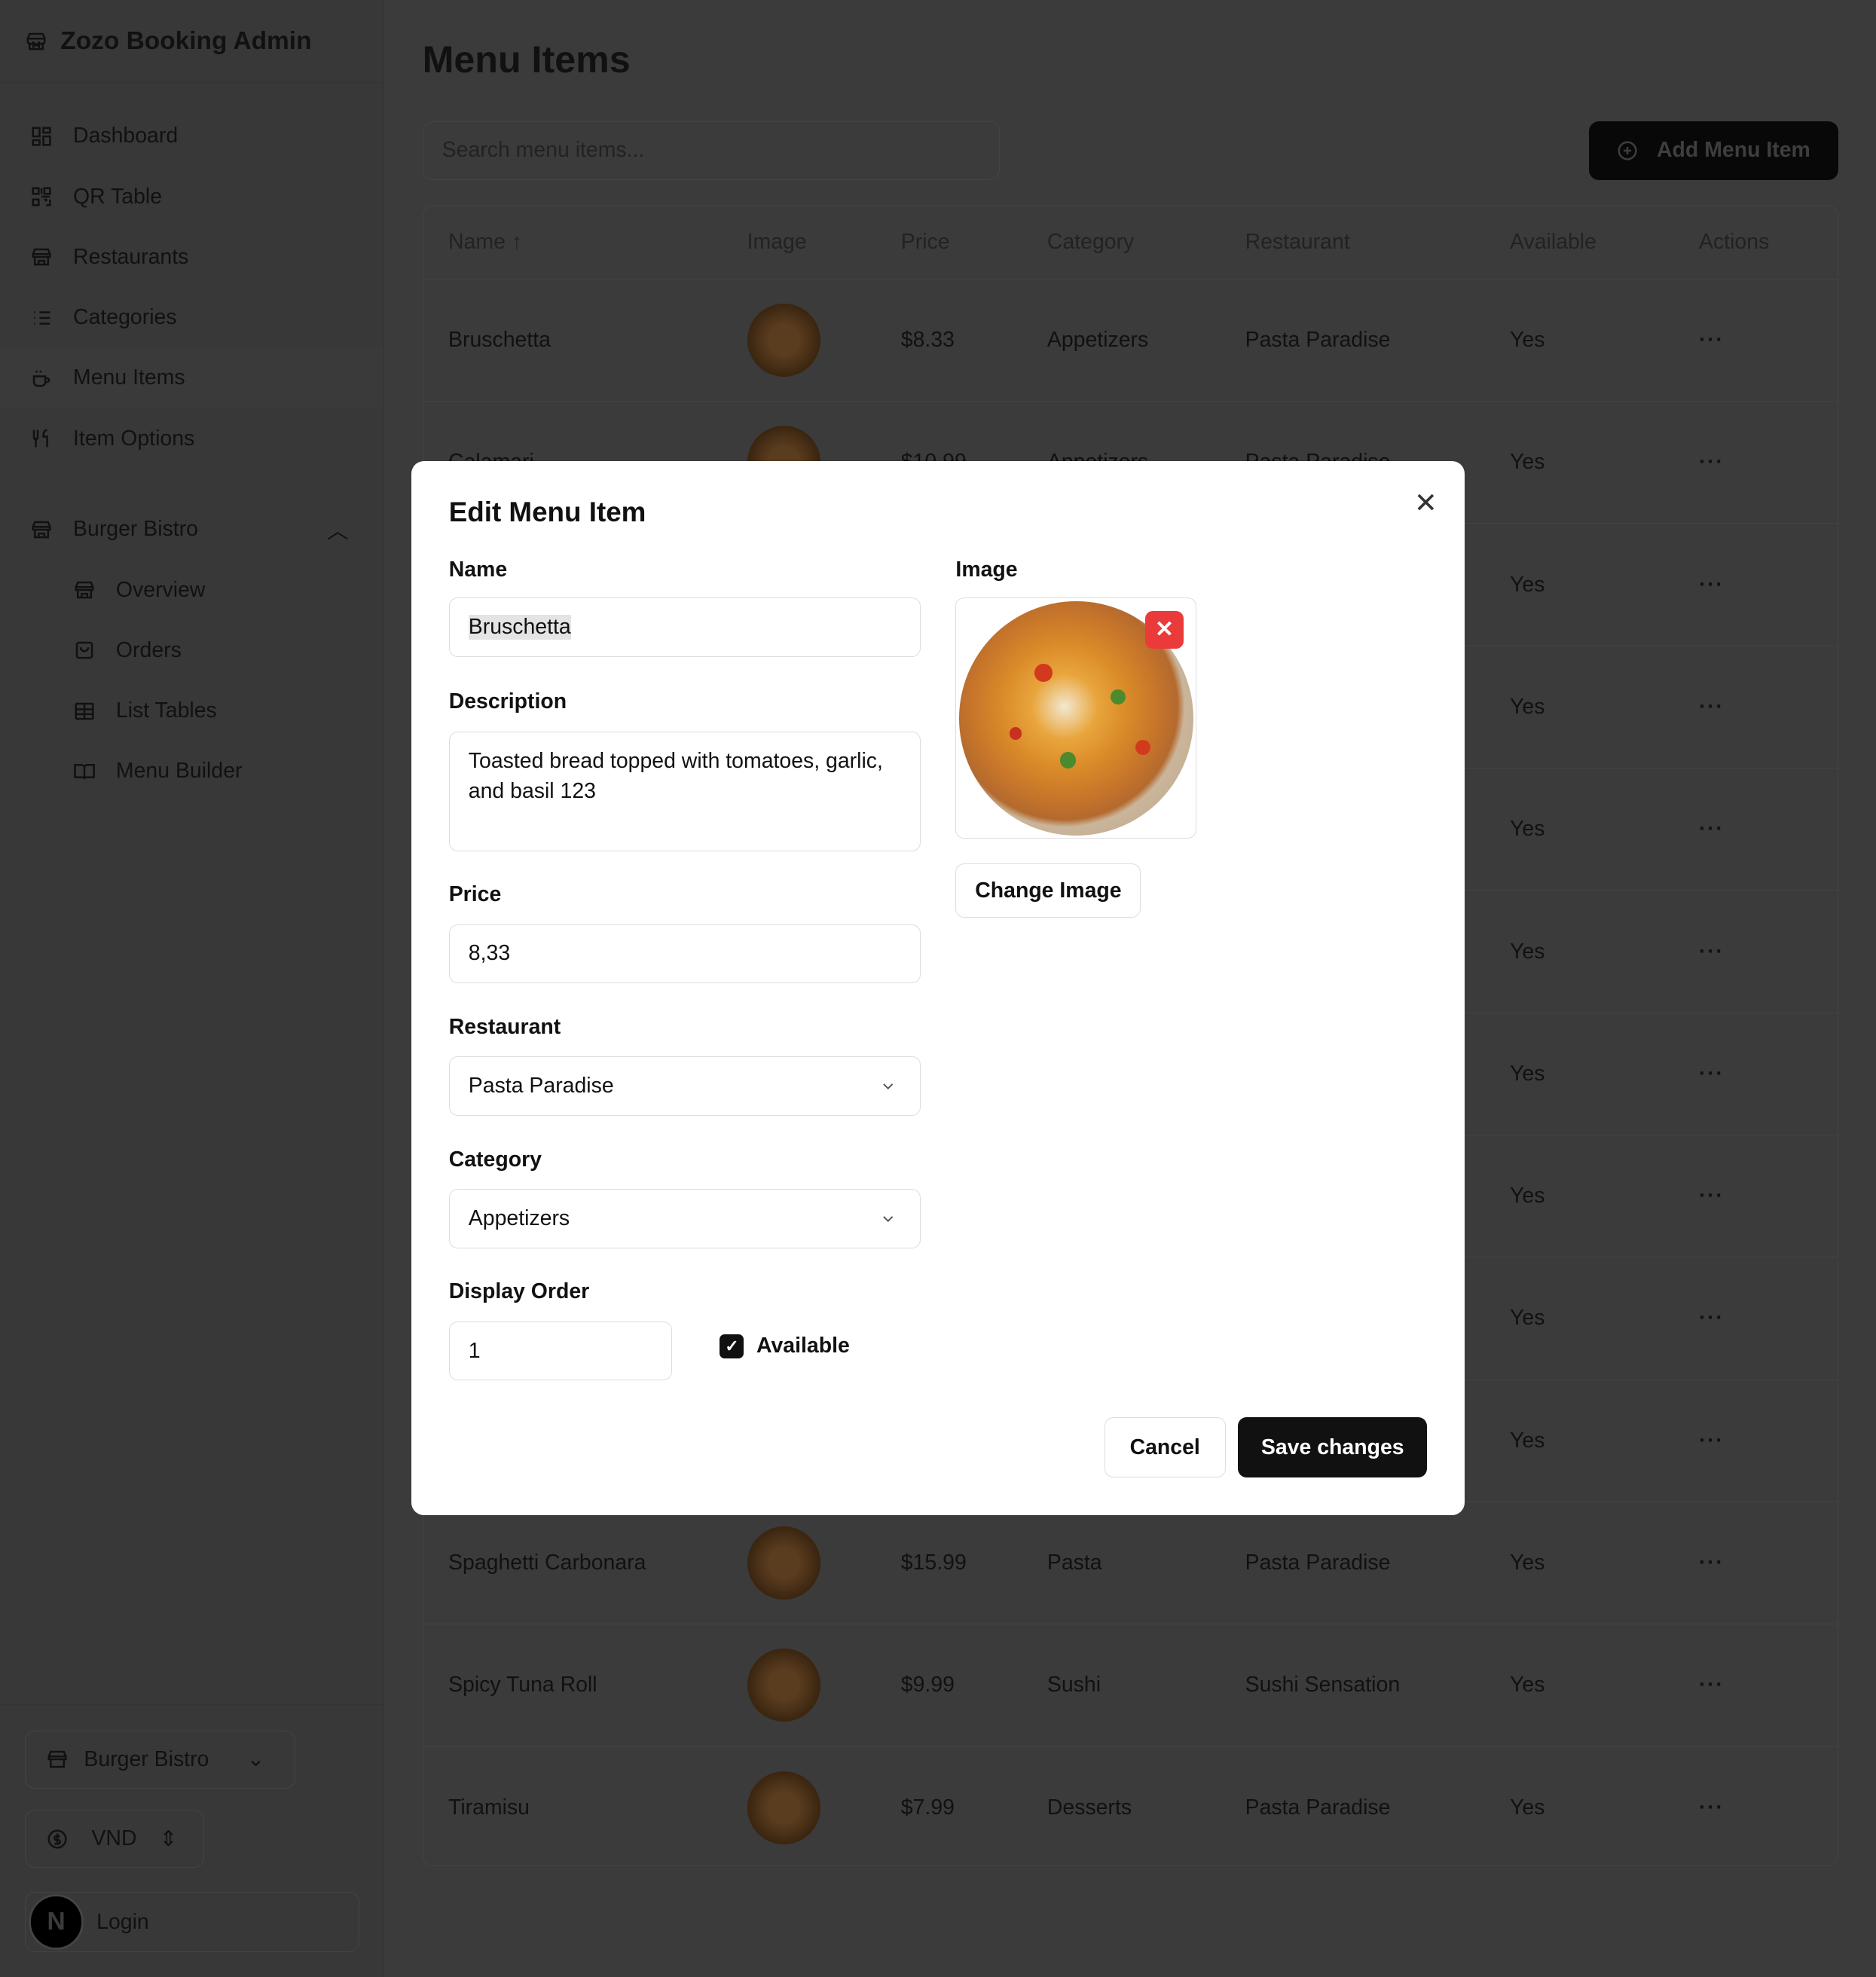 This screenshot has height=1977, width=1876. I want to click on orders-icon, so click(84, 650).